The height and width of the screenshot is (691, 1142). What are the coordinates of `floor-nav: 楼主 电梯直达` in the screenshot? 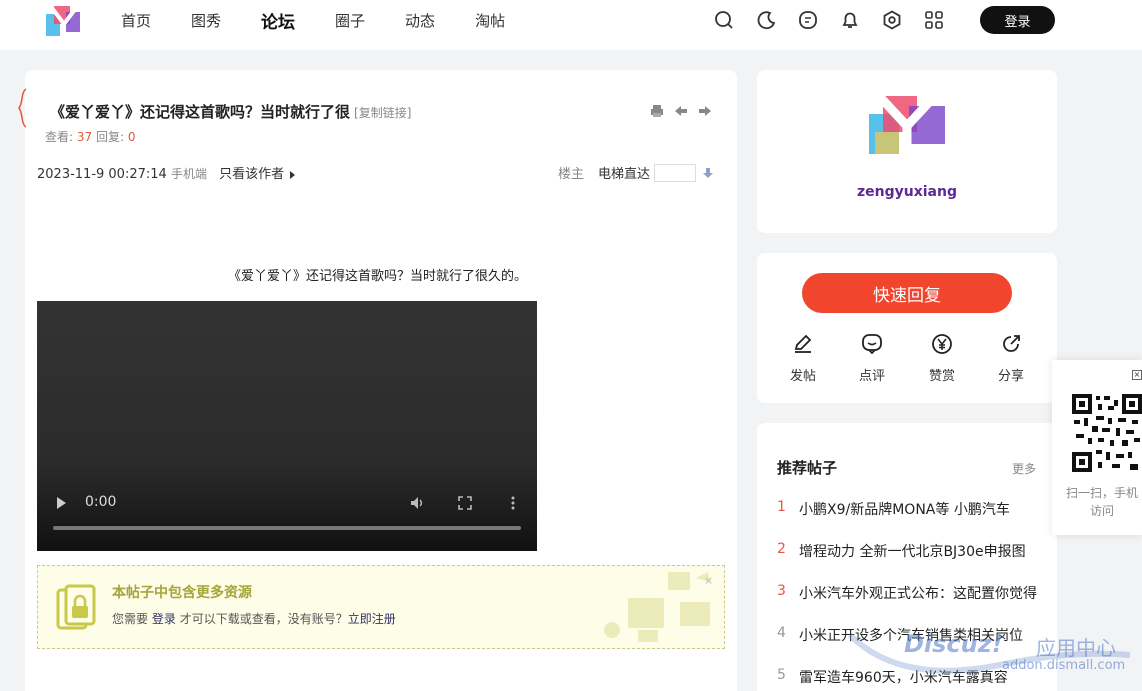 It's located at (636, 172).